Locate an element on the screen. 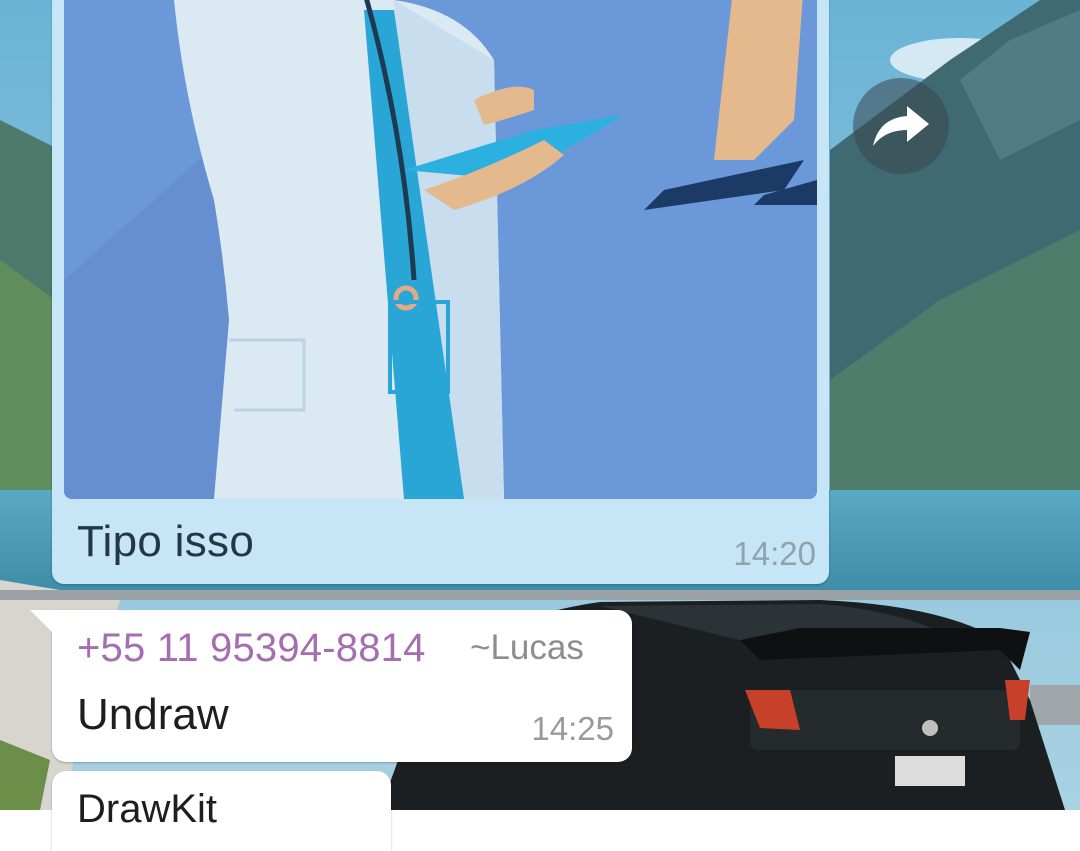 The height and width of the screenshot is (851, 1080). sender-phone: +55 11 95394-8814 is located at coordinates (251, 648).